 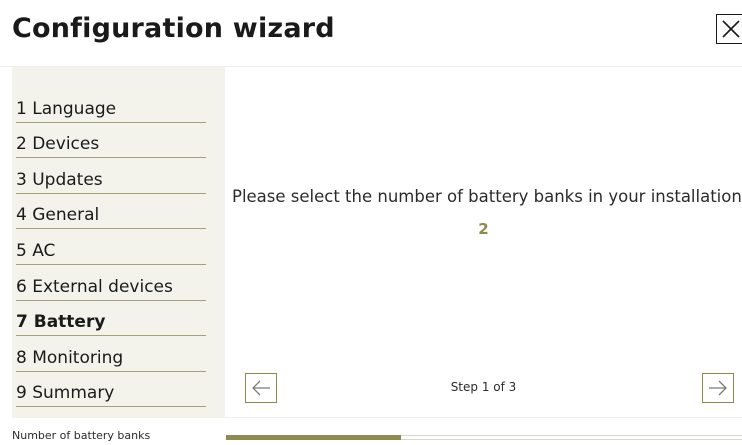 I want to click on next-button, so click(x=718, y=388).